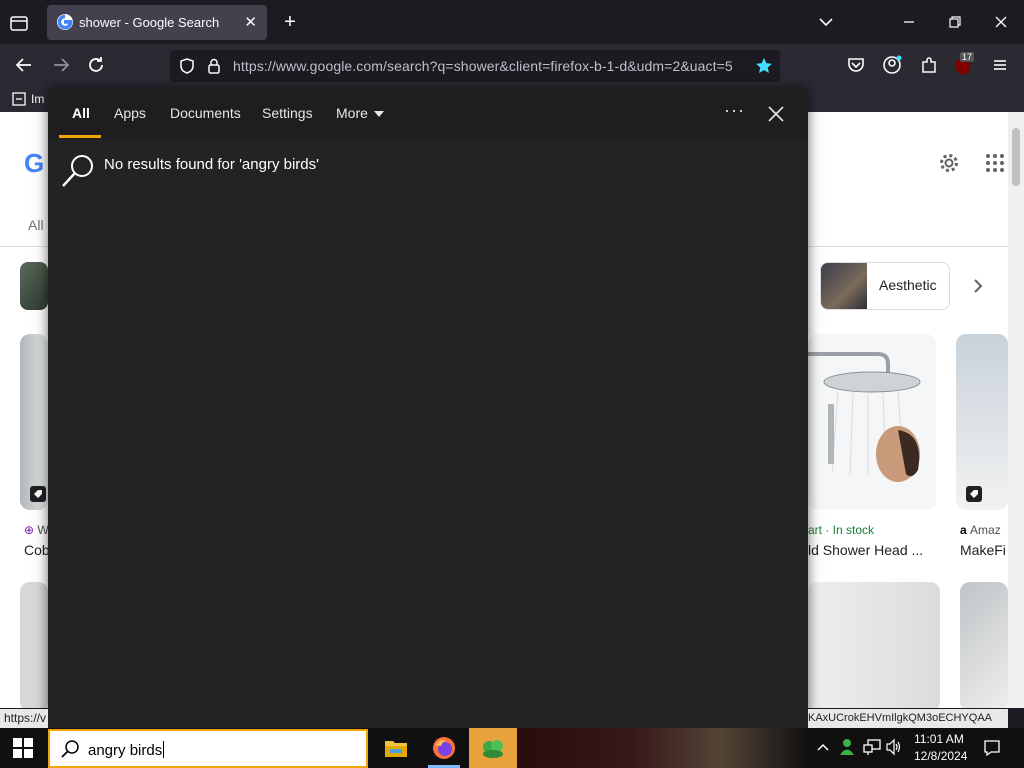  I want to click on chip-thumbnail, so click(844, 286).